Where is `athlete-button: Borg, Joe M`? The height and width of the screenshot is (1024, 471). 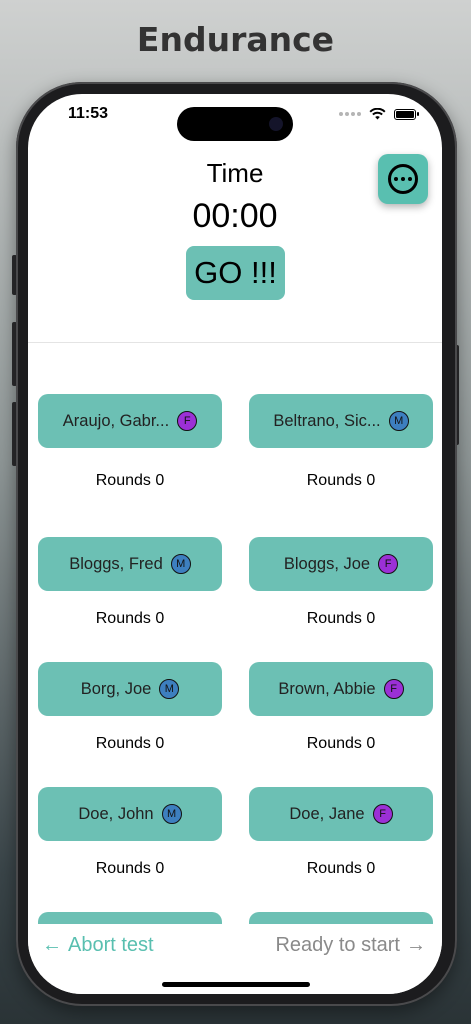 athlete-button: Borg, Joe M is located at coordinates (130, 689).